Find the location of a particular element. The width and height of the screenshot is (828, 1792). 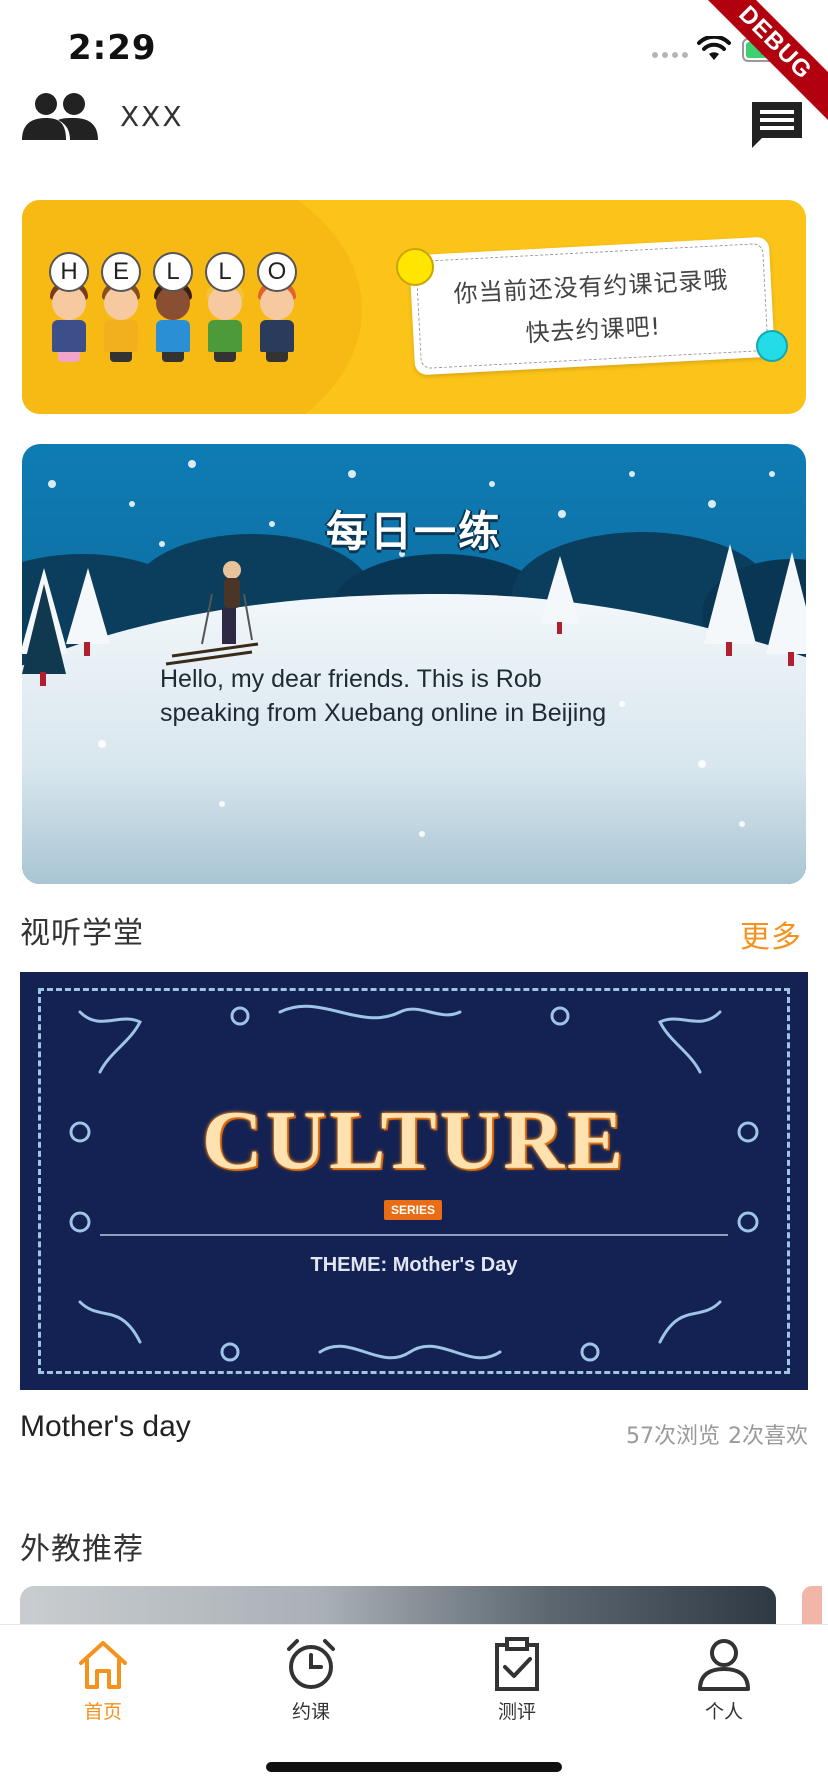

like-count: 2次喜欢 is located at coordinates (768, 1436).